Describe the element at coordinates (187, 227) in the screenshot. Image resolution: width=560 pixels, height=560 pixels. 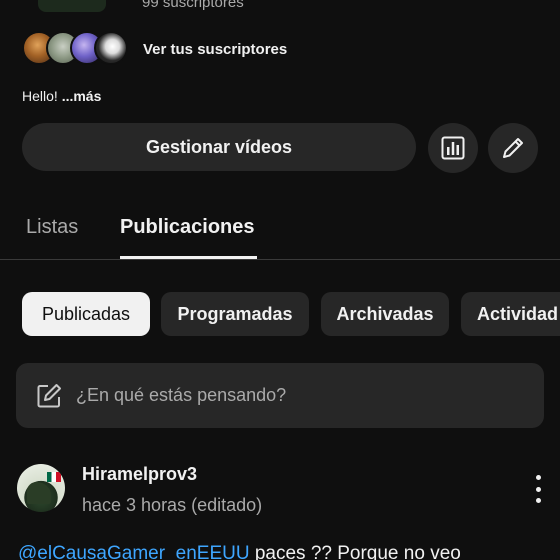
I see `tab-posts: Publicaciones` at that location.